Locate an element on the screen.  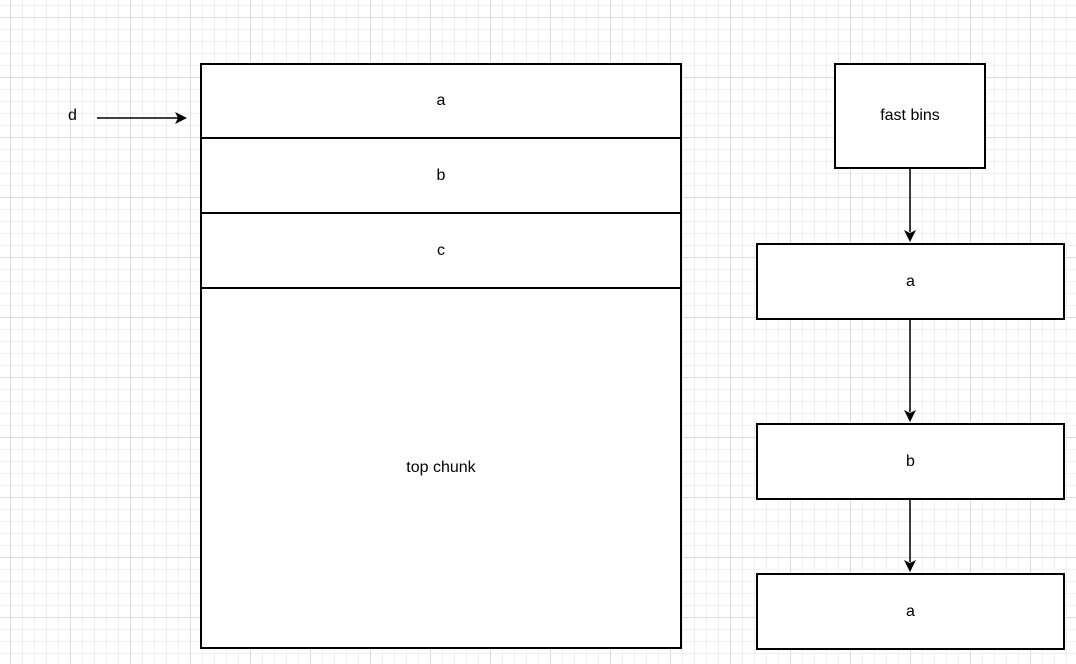
heap-chunk-label: c is located at coordinates (441, 250).